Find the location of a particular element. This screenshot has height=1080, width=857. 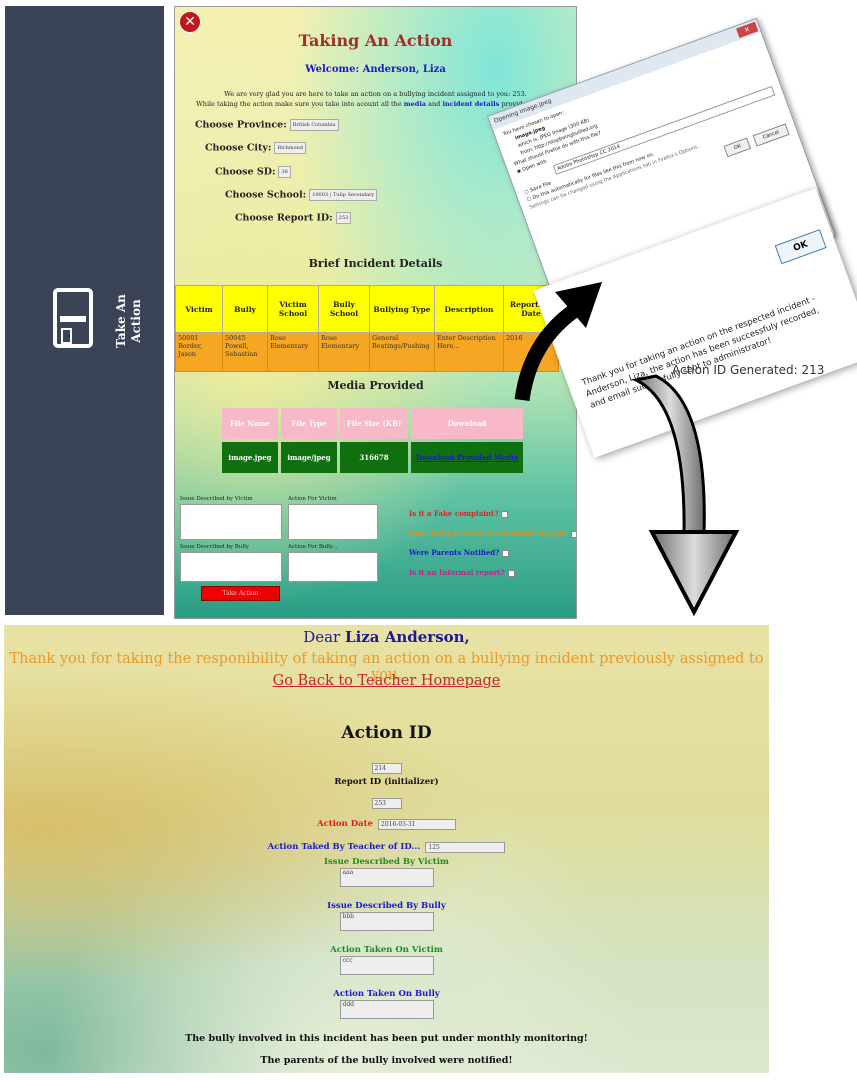

victim-issue-field: aaa is located at coordinates (386, 877).